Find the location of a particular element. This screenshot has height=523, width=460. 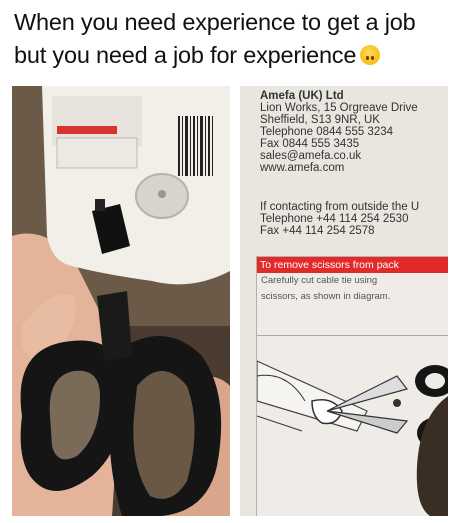

caption-line-1: When you need experience to get a job is located at coordinates (215, 22).